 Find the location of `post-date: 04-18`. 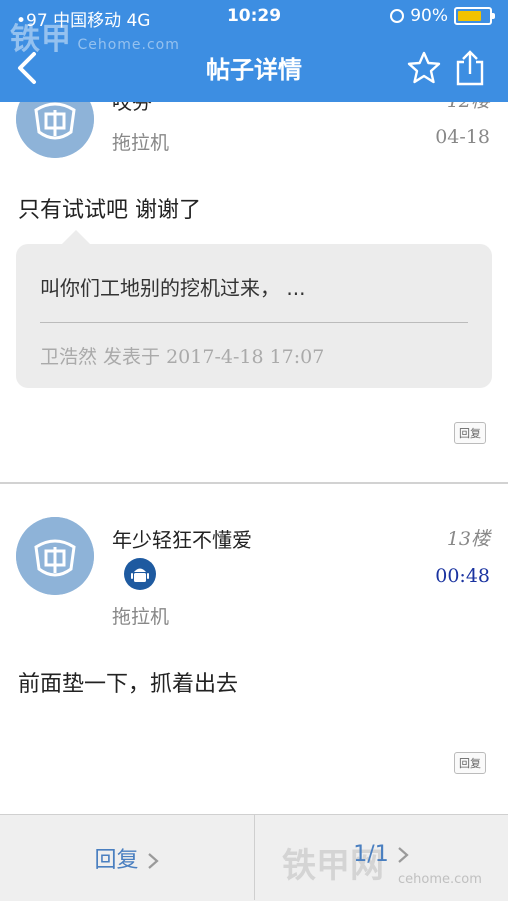

post-date: 04-18 is located at coordinates (462, 137).